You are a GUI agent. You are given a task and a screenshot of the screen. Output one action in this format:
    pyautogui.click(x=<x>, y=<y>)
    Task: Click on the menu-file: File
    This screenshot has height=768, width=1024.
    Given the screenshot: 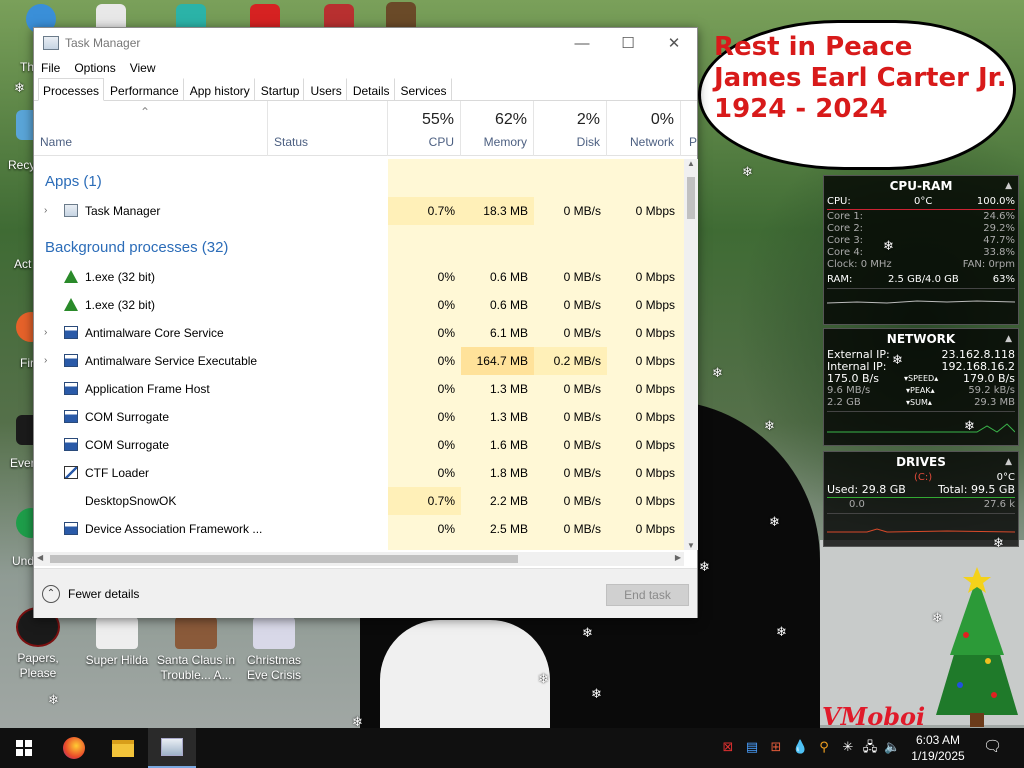 What is the action you would take?
    pyautogui.click(x=50, y=68)
    